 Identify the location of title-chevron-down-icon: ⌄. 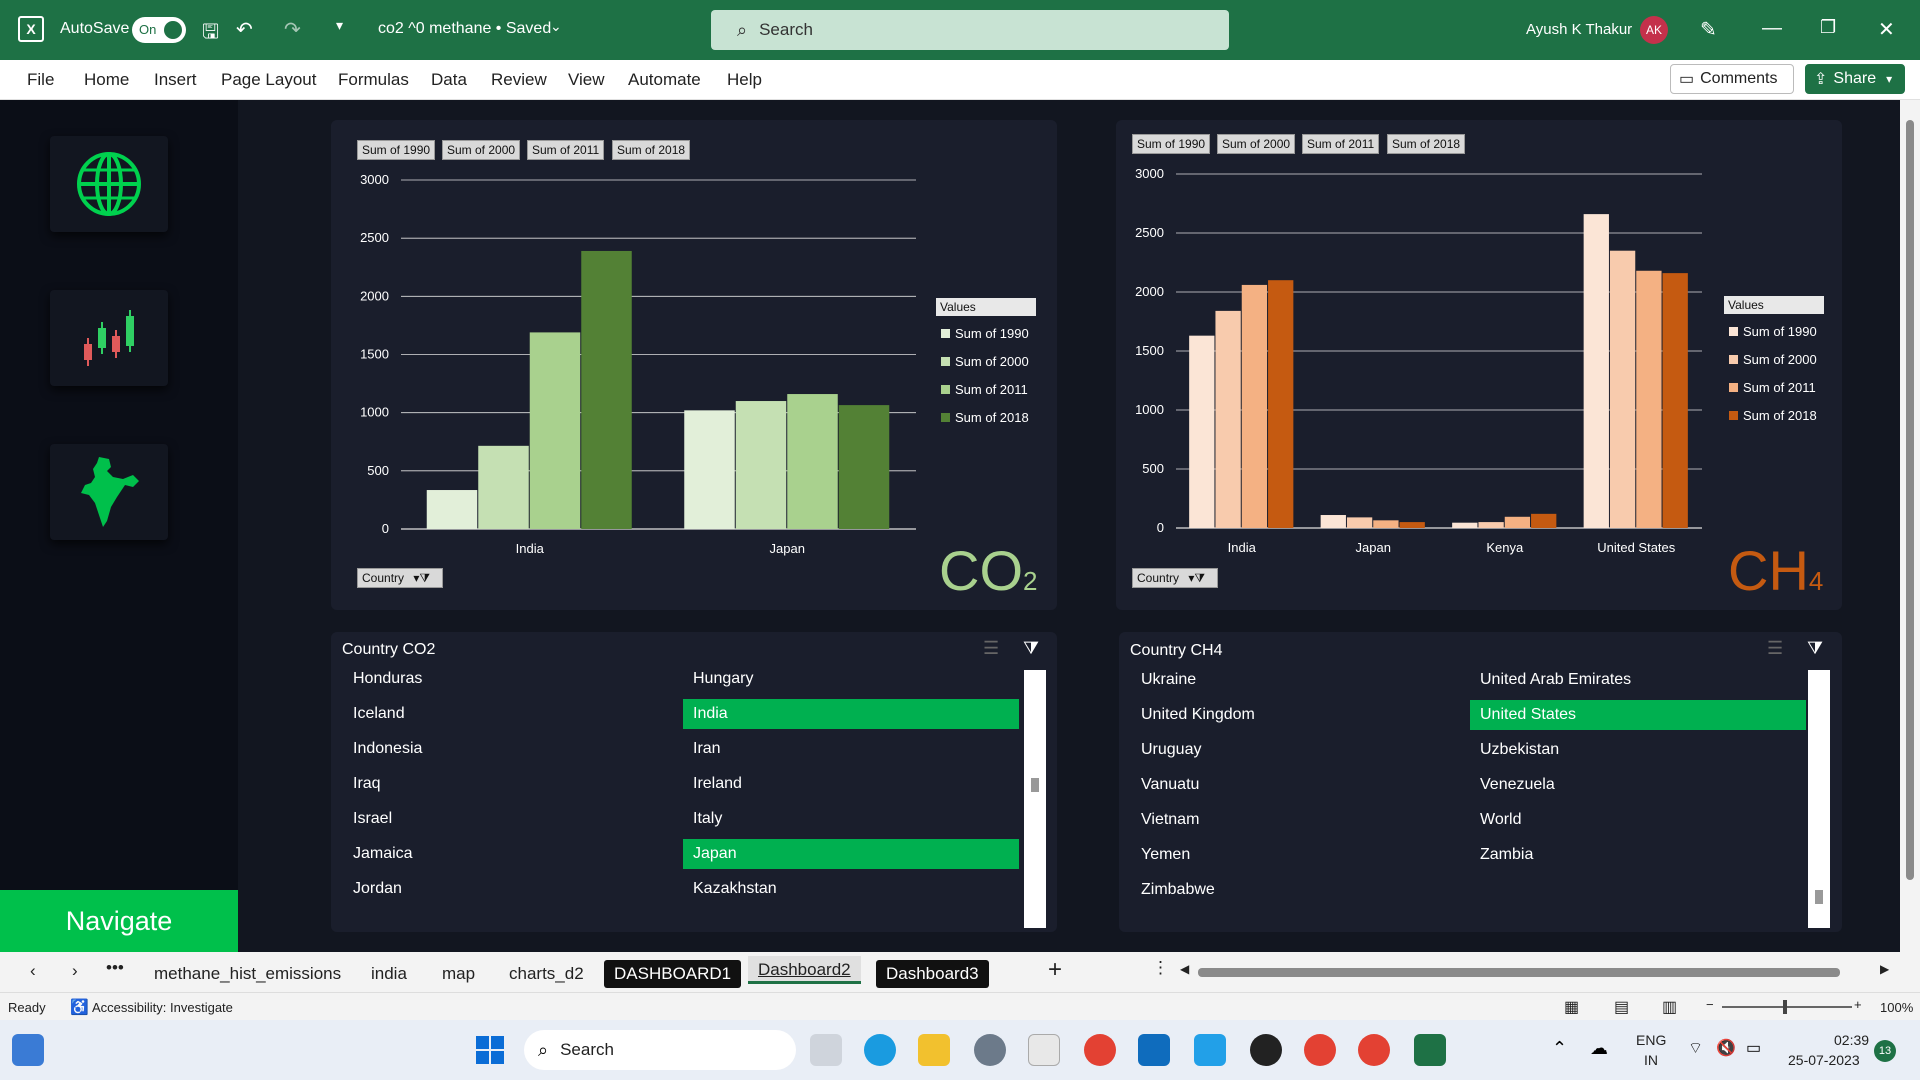
(556, 26).